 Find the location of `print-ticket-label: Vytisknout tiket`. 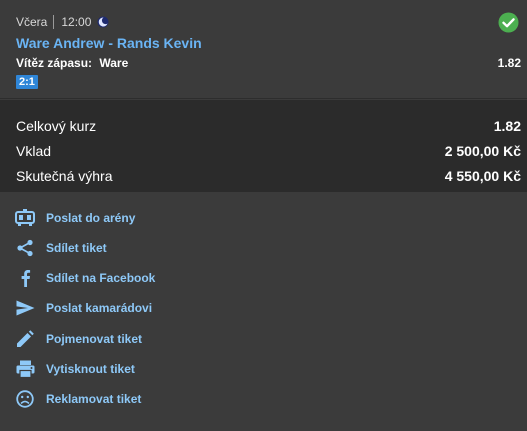

print-ticket-label: Vytisknout tiket is located at coordinates (90, 369).